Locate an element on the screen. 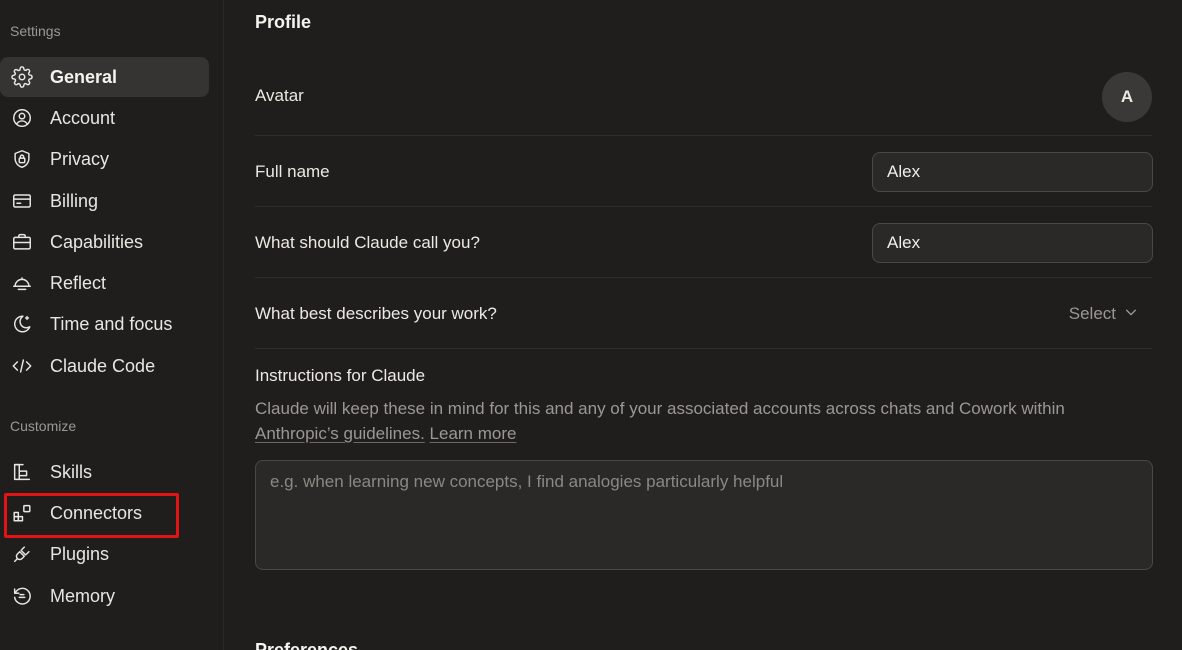 This screenshot has height=650, width=1182. credit-card-icon is located at coordinates (22, 201).